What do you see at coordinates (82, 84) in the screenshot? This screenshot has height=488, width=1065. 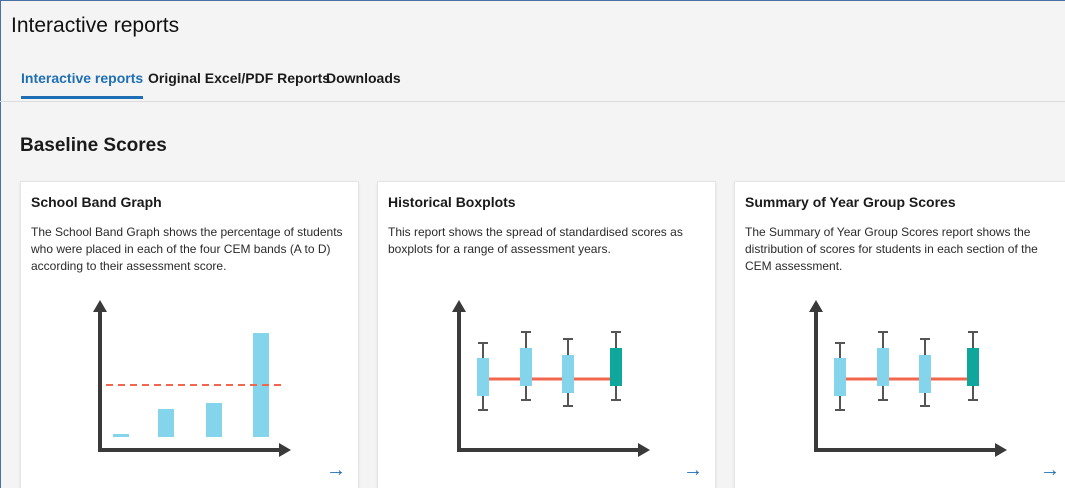 I see `tab-interactive-reports: Interactive reports` at bounding box center [82, 84].